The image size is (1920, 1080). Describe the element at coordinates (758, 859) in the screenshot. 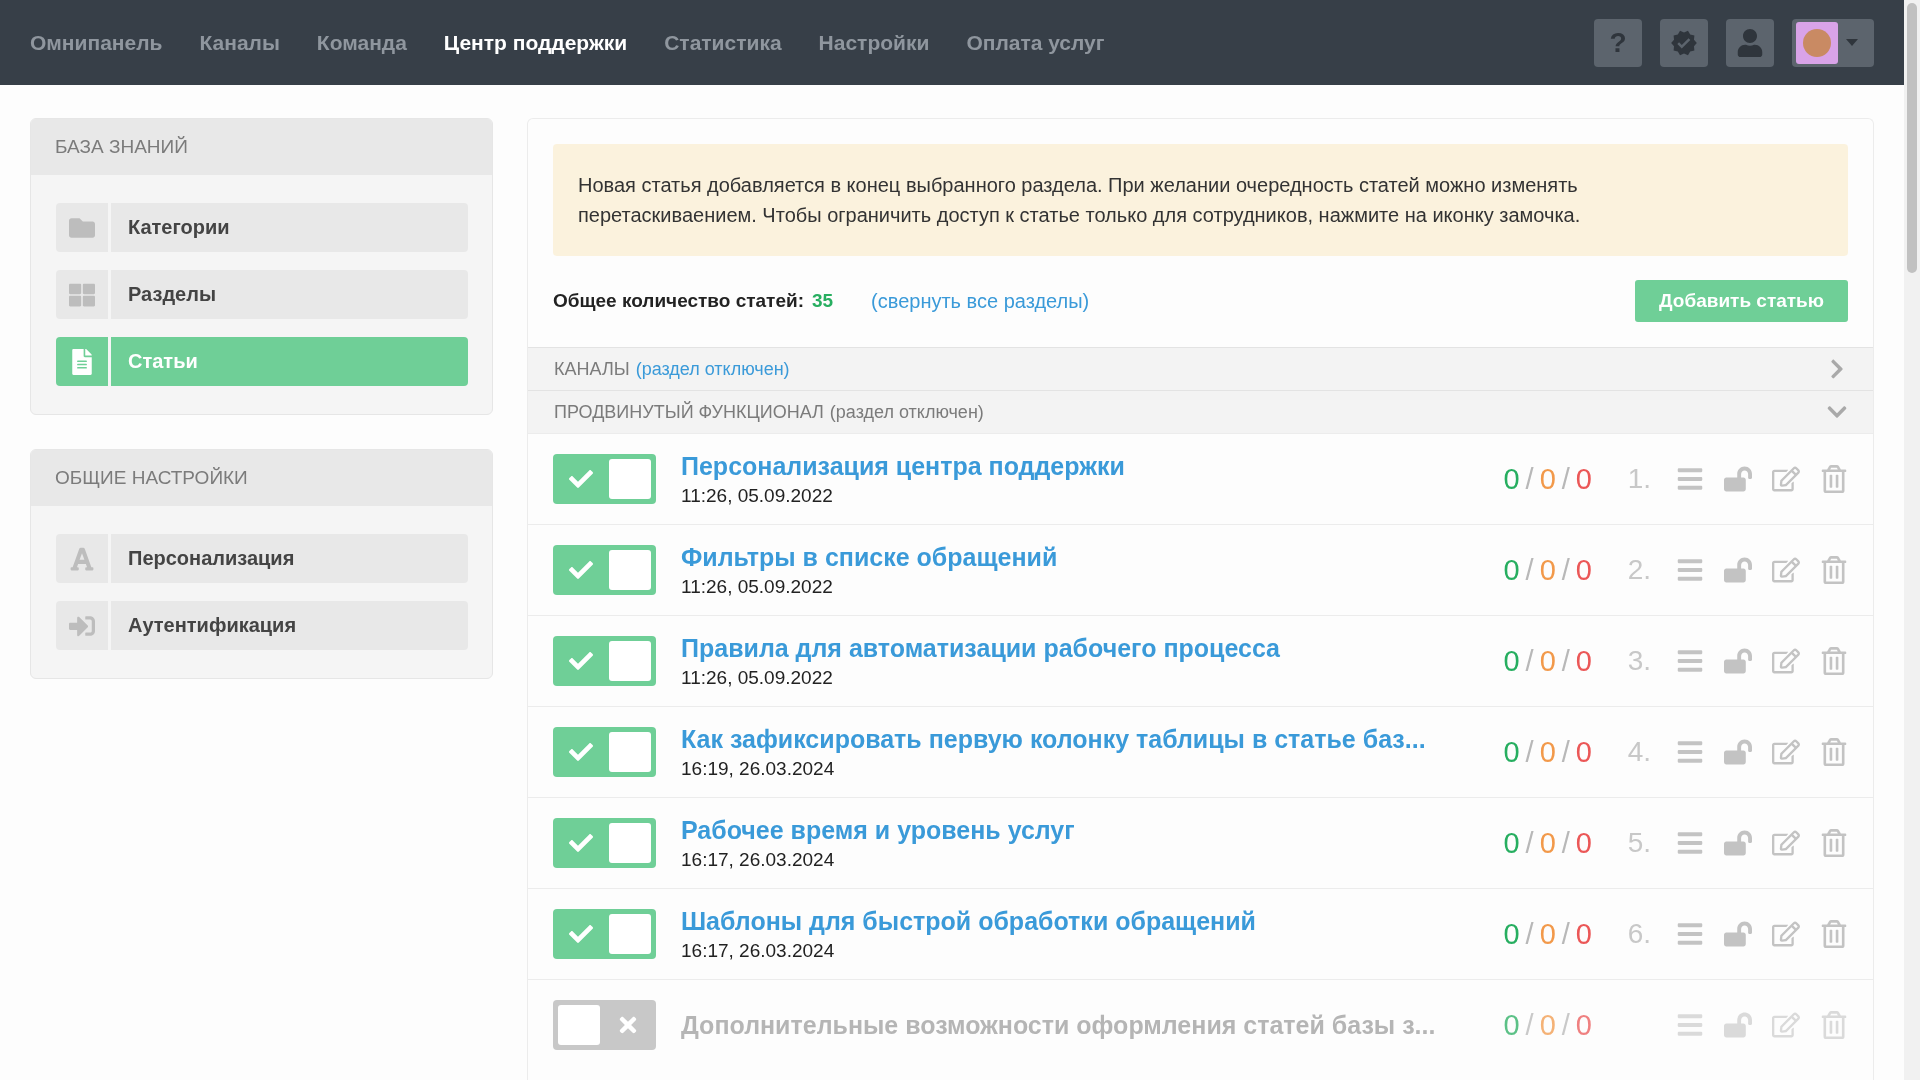

I see `article-date: 16:17, 26.03.2024` at that location.